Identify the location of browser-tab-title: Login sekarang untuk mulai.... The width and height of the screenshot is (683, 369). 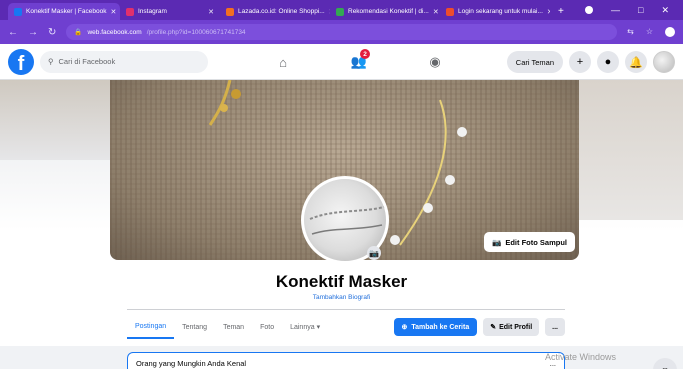
(500, 11).